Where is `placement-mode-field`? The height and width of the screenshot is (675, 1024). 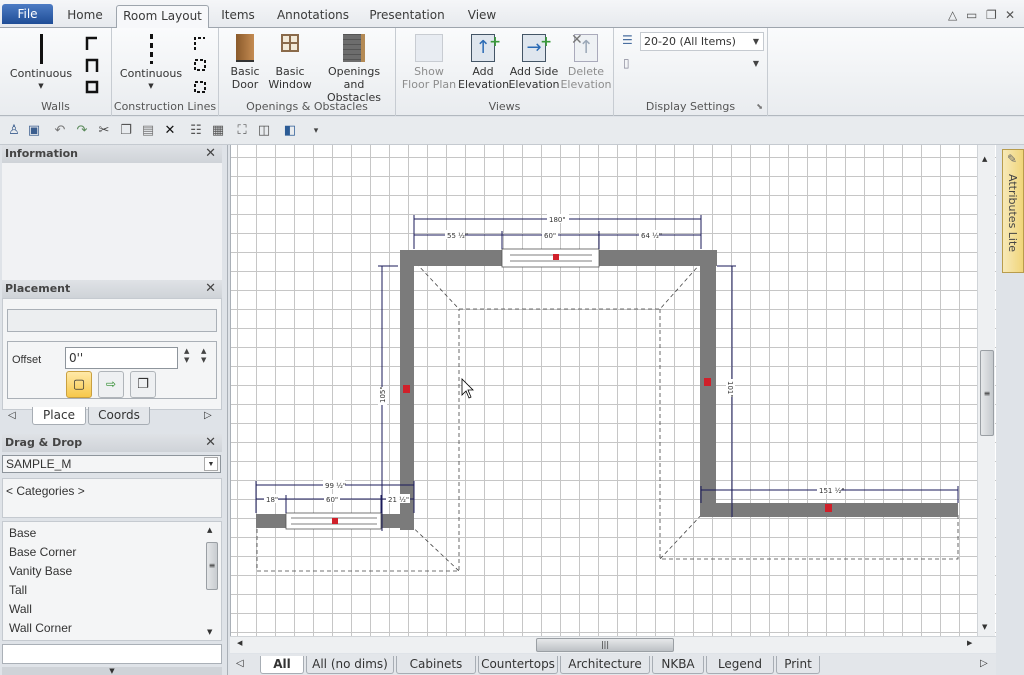 placement-mode-field is located at coordinates (112, 320).